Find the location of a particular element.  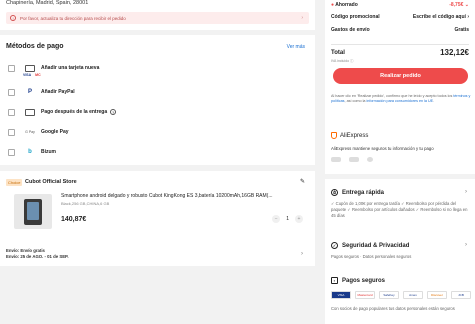

lock-icon: ▪ is located at coordinates (334, 280).